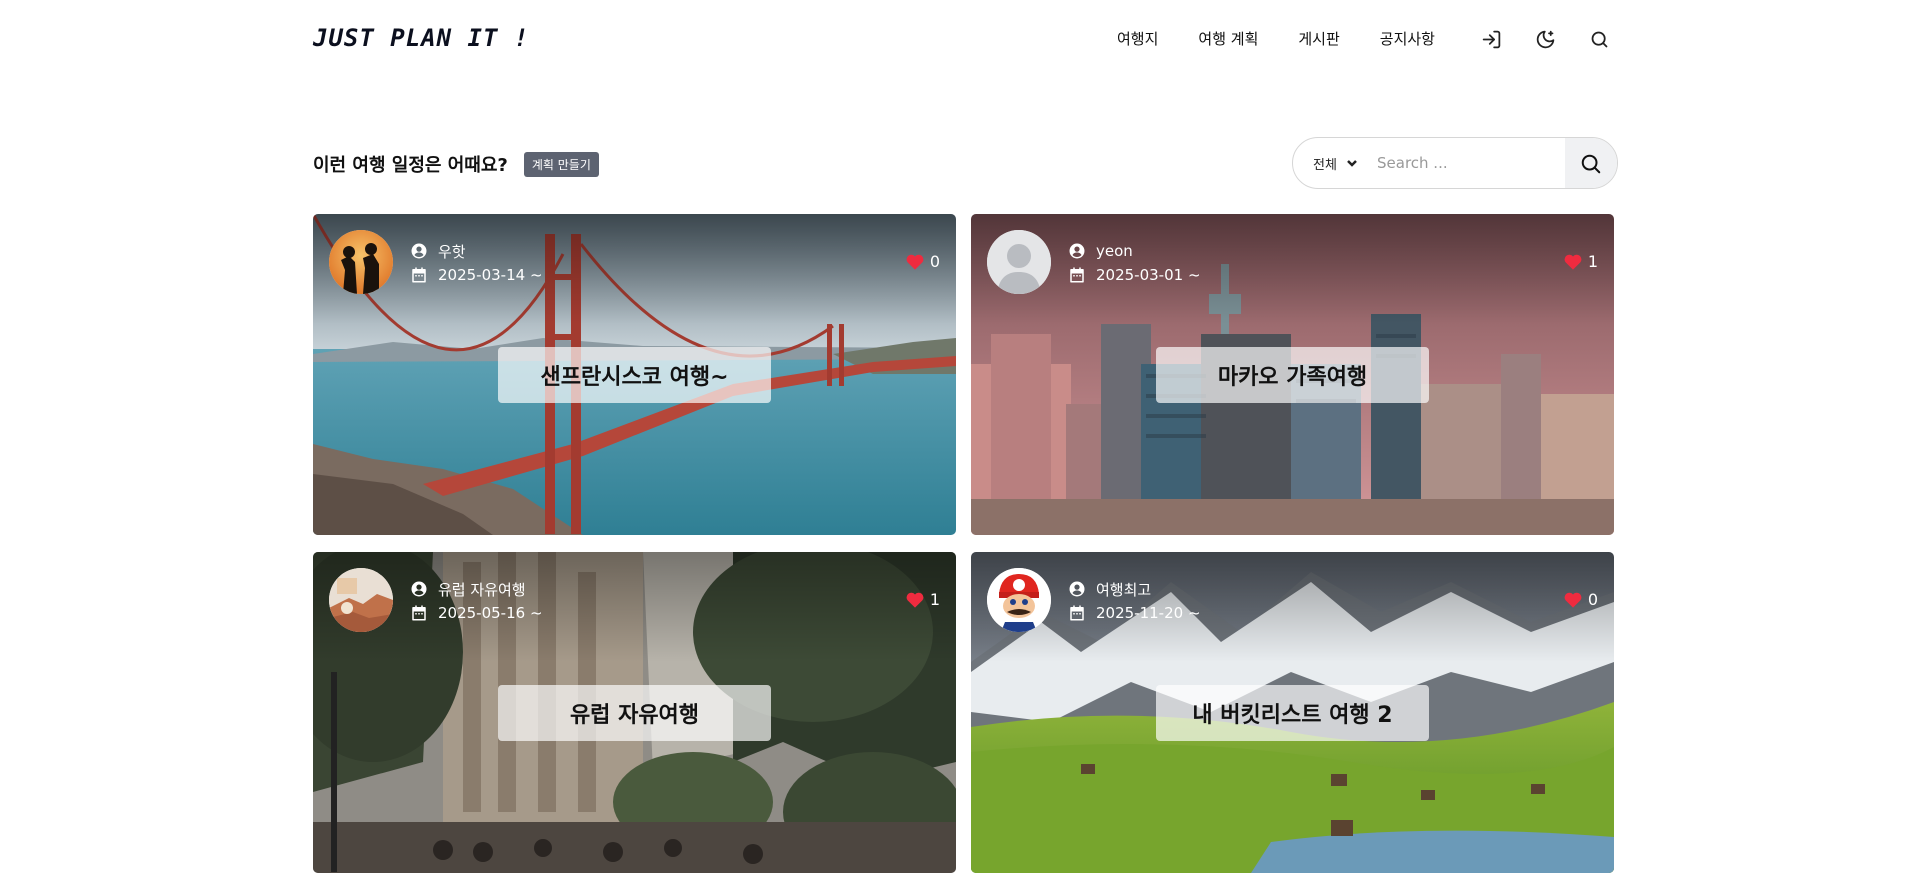 The width and height of the screenshot is (1920, 879). What do you see at coordinates (1407, 38) in the screenshot?
I see `nav-notices: 공지사항` at bounding box center [1407, 38].